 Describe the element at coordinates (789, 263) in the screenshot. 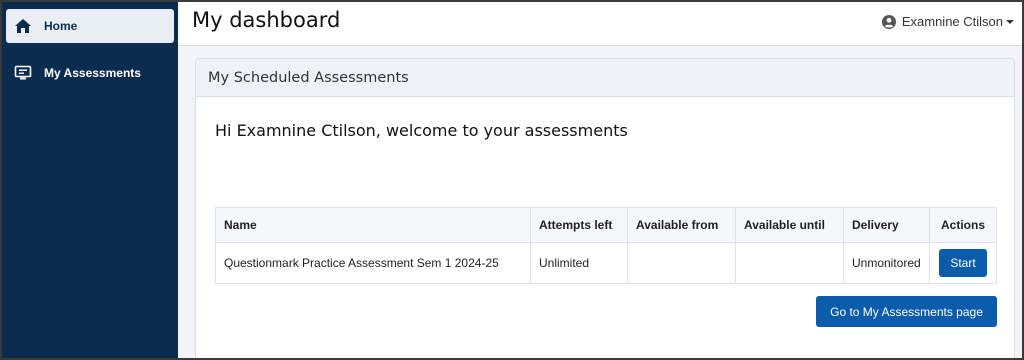

I see `available-until` at that location.